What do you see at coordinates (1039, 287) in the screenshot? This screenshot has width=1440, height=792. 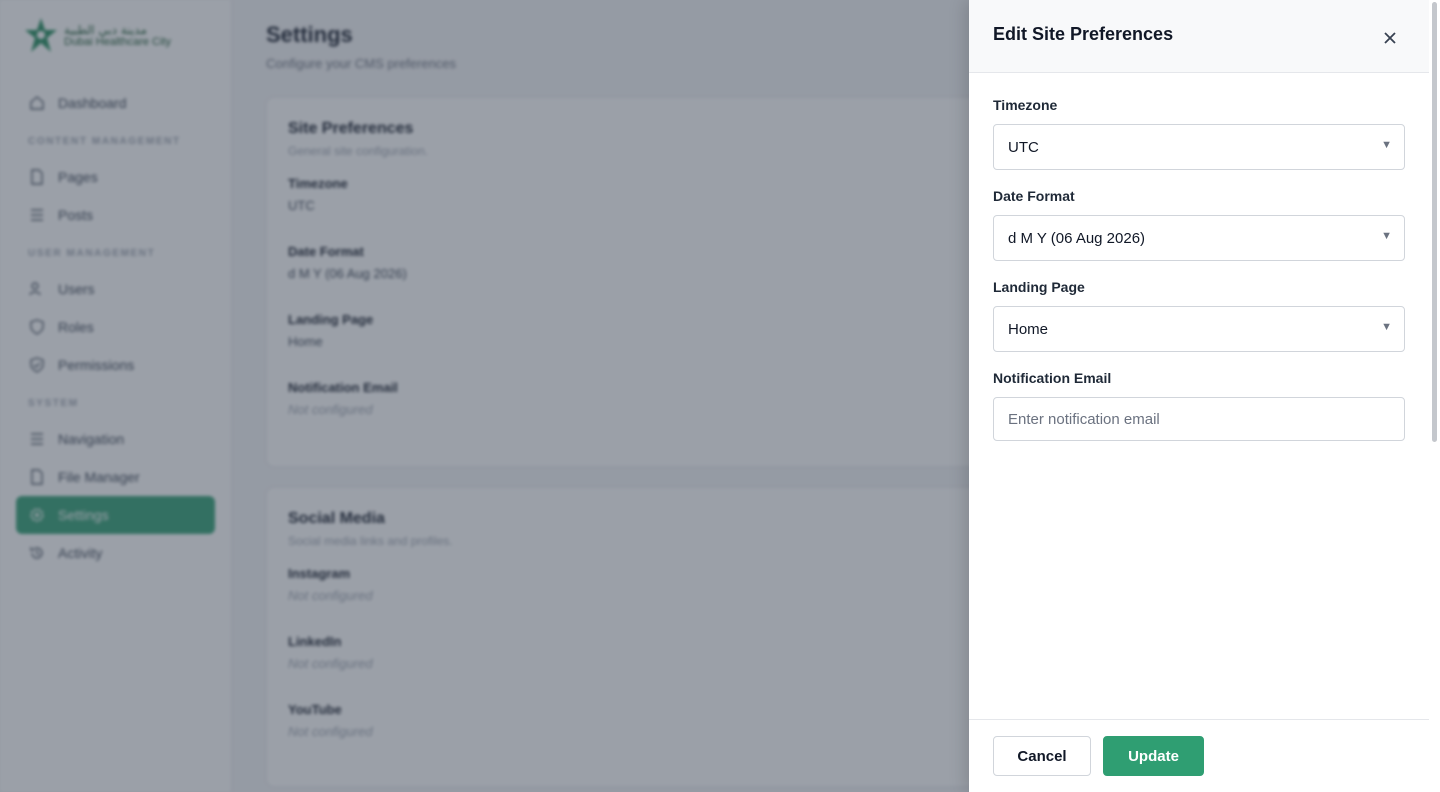 I see `landing-page-label: Landing Page` at bounding box center [1039, 287].